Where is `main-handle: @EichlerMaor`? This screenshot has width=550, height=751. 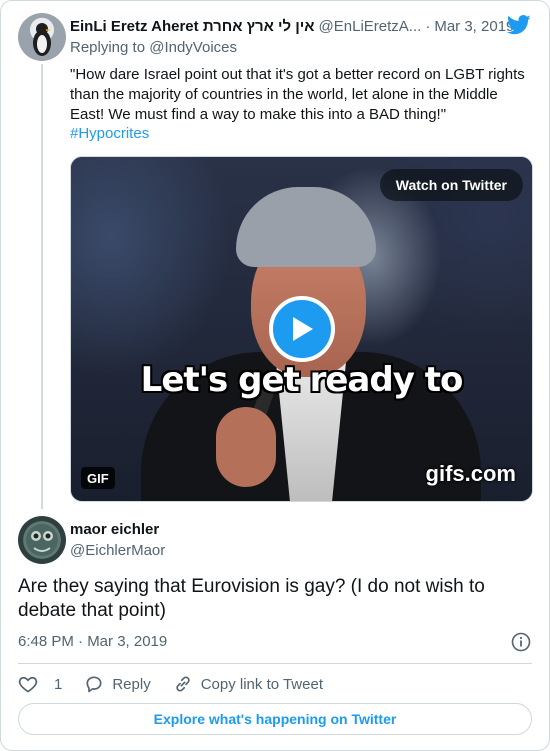 main-handle: @EichlerMaor is located at coordinates (117, 550).